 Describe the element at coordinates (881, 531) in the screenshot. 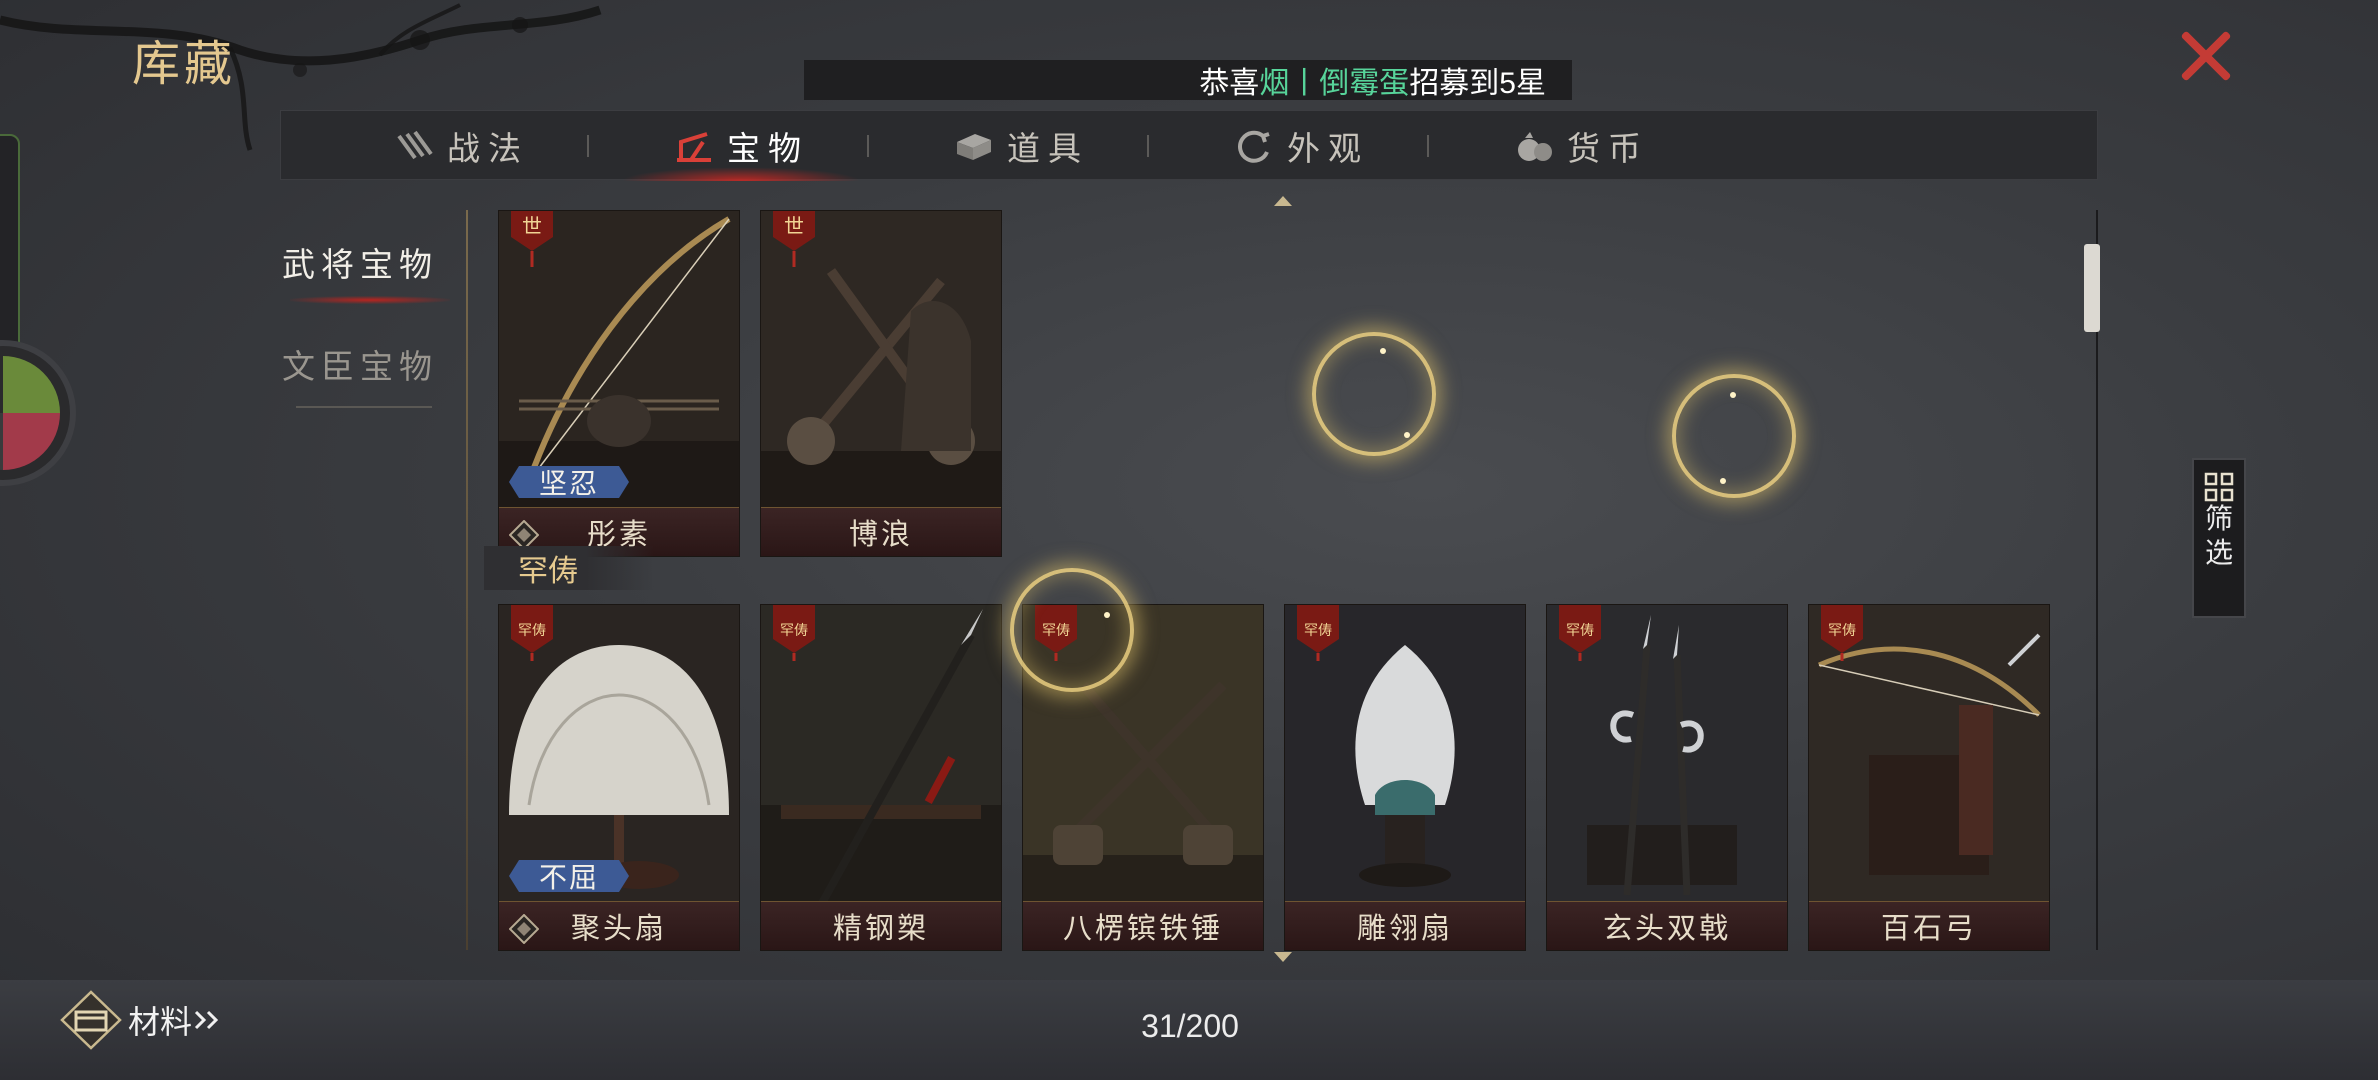

I see `treasure-name: 博浪` at that location.